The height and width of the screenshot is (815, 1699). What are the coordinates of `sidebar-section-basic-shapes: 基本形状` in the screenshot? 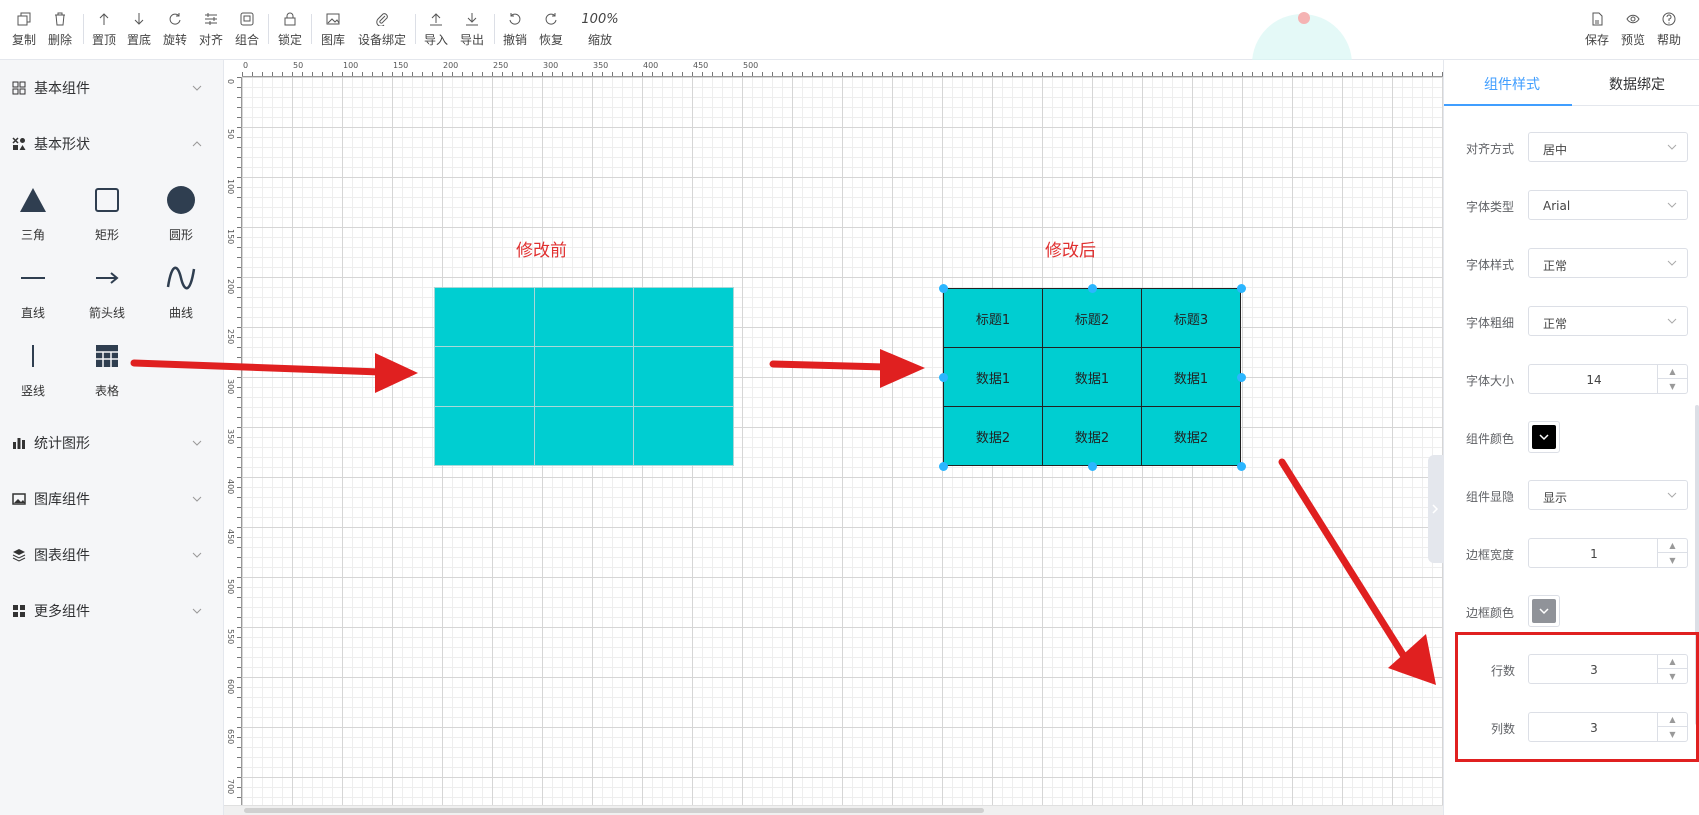 It's located at (111, 144).